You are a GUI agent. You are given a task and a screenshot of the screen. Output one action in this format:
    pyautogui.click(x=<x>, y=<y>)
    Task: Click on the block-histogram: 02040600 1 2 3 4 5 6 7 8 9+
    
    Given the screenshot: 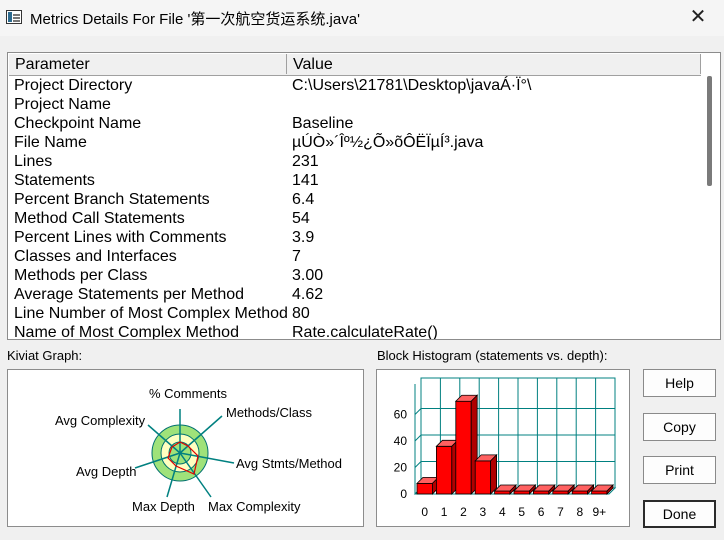 What is the action you would take?
    pyautogui.click(x=505, y=448)
    